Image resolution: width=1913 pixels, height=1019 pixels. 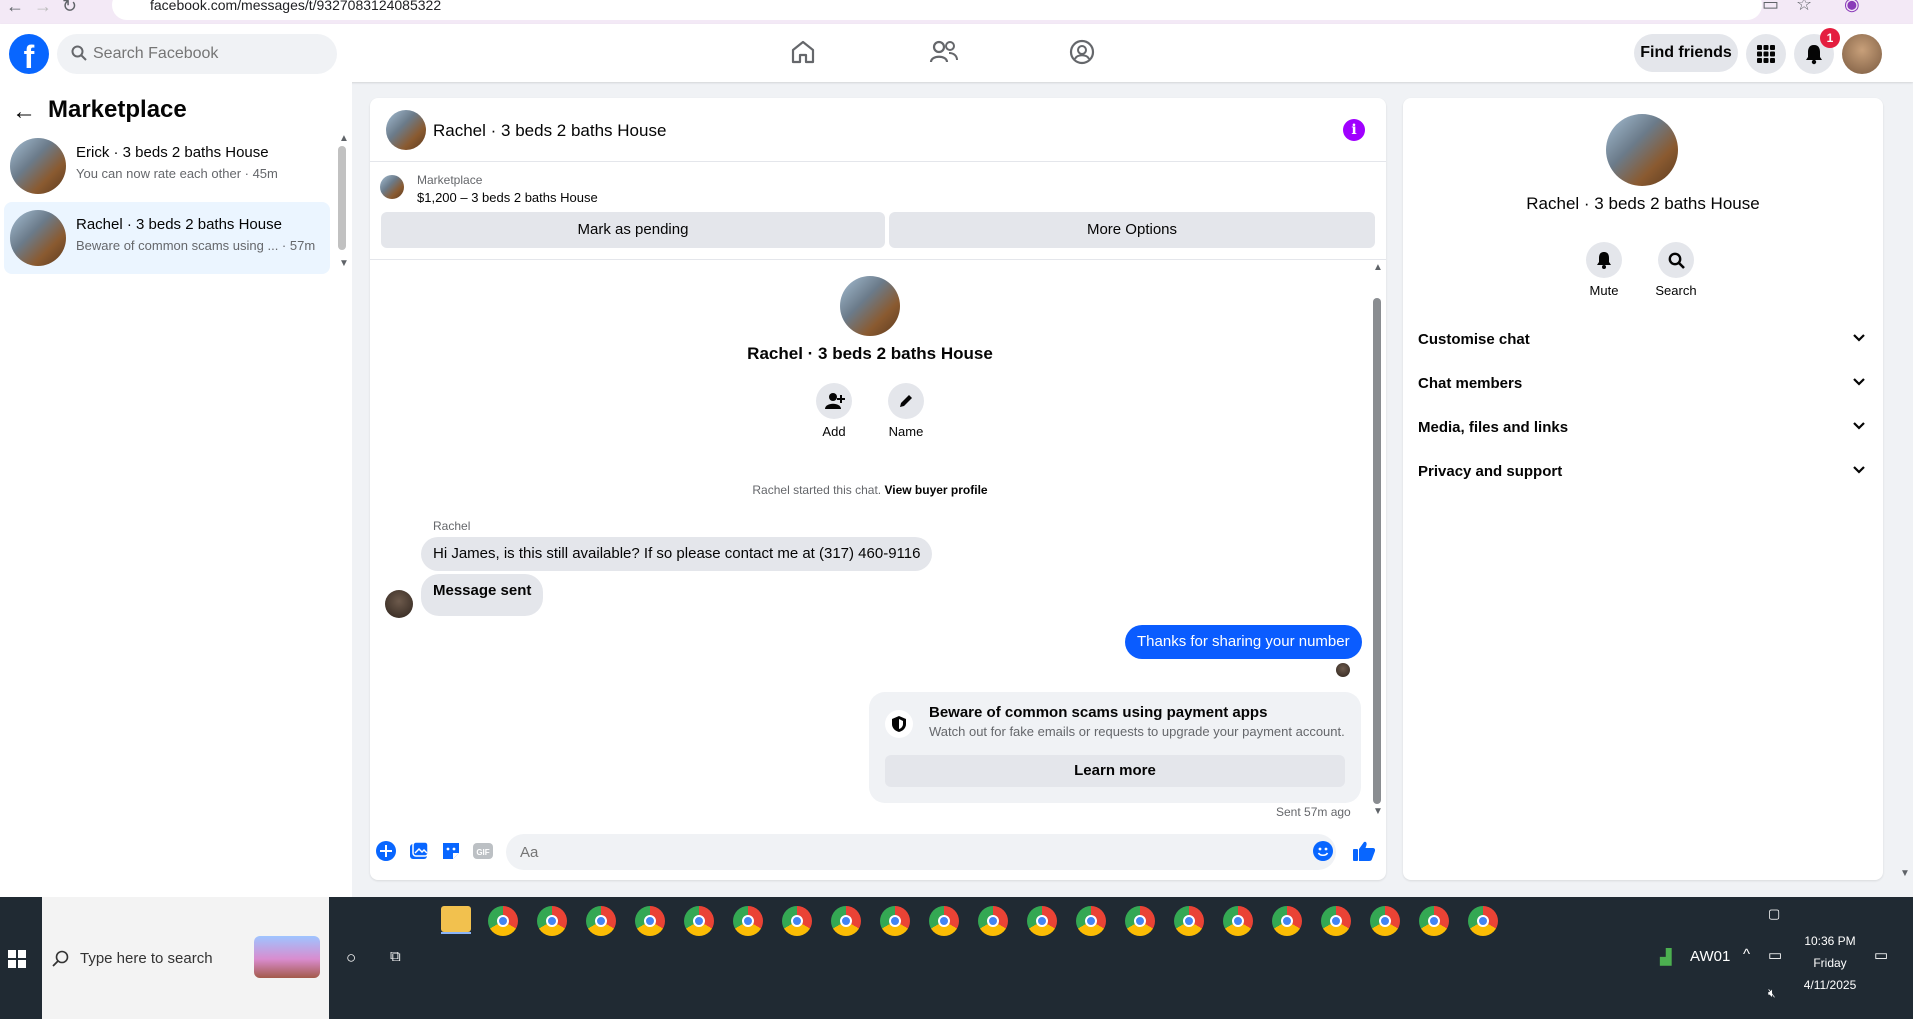 I want to click on meet-now-icon: ▢, so click(x=1774, y=914).